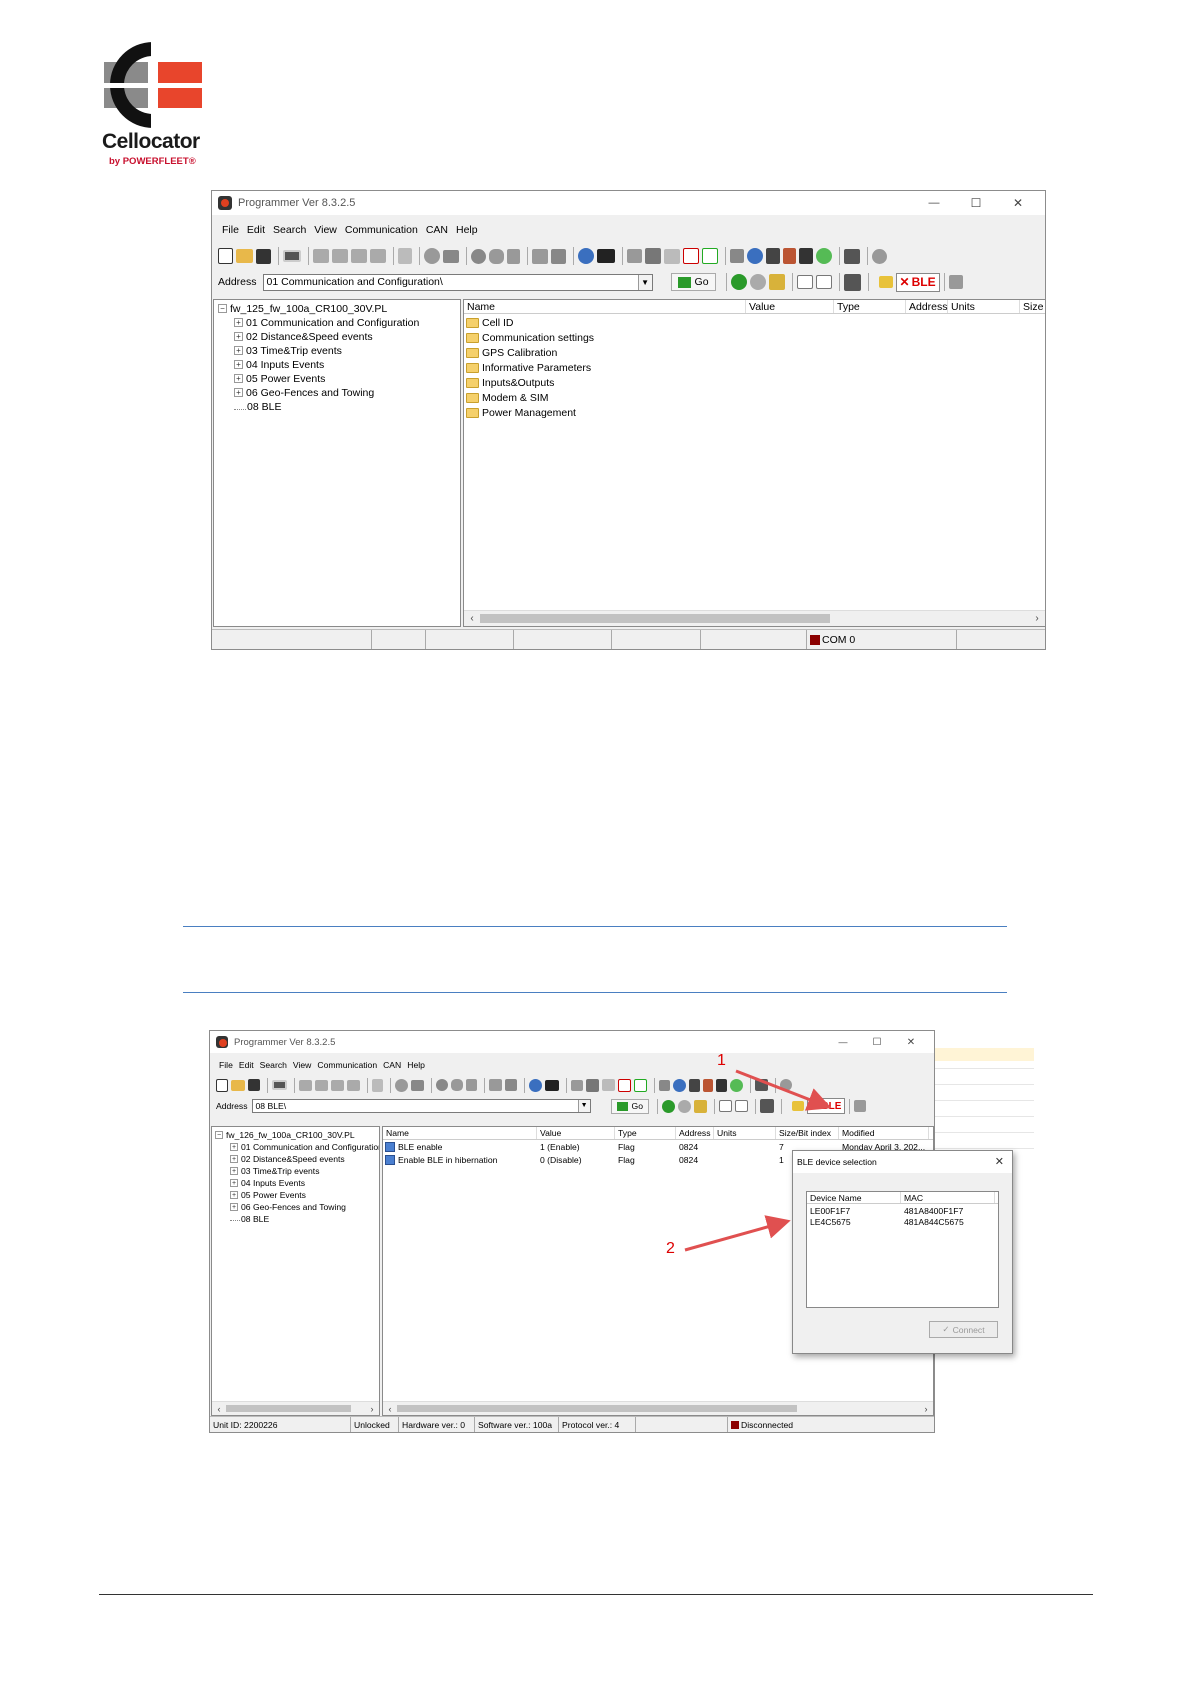 The image size is (1192, 1685). What do you see at coordinates (670, 1248) in the screenshot?
I see `annotation-label-2: 2` at bounding box center [670, 1248].